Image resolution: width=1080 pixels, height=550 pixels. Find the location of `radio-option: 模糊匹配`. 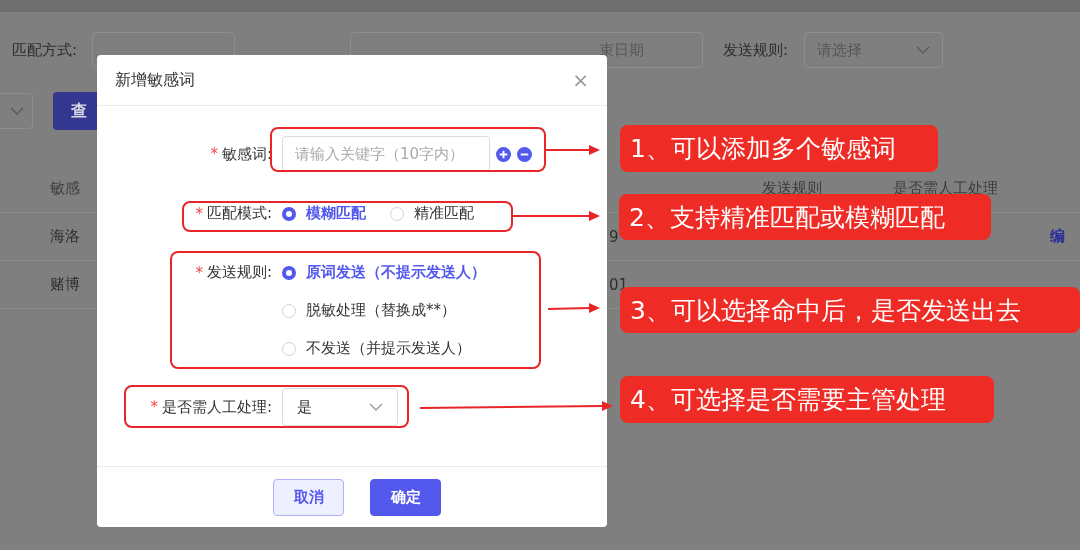

radio-option: 模糊匹配 is located at coordinates (324, 213).